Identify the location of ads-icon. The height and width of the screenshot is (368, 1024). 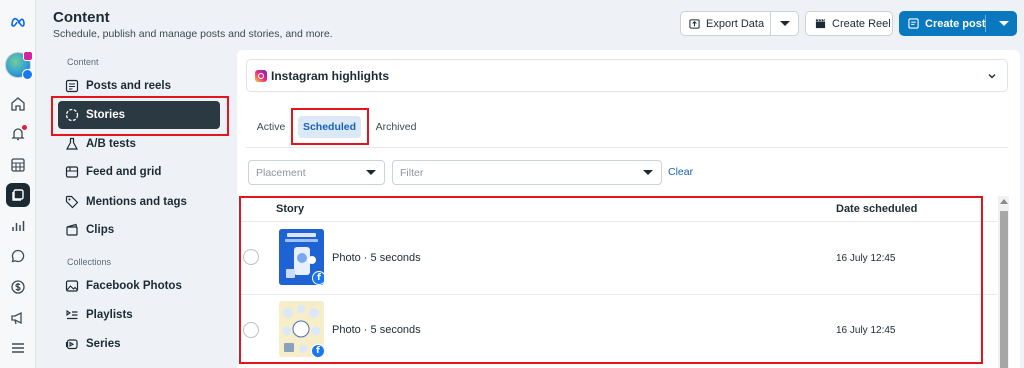
(18, 318).